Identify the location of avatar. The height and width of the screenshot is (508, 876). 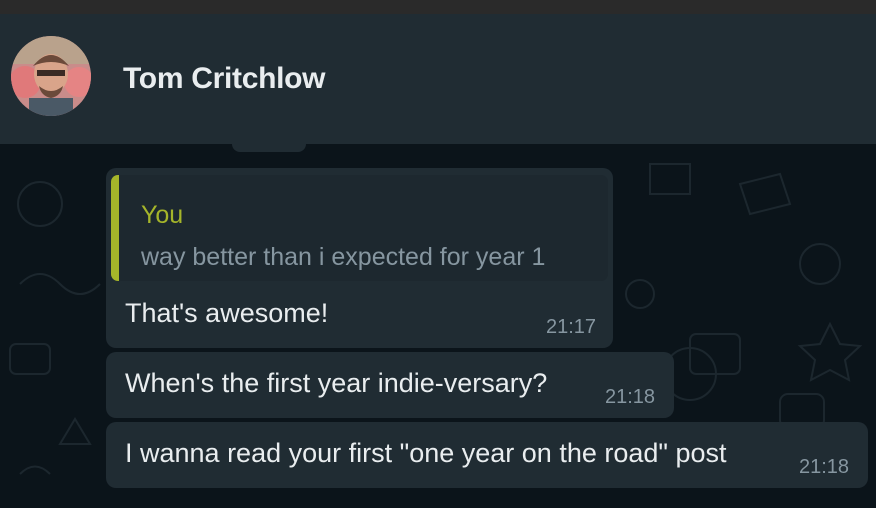
(51, 76).